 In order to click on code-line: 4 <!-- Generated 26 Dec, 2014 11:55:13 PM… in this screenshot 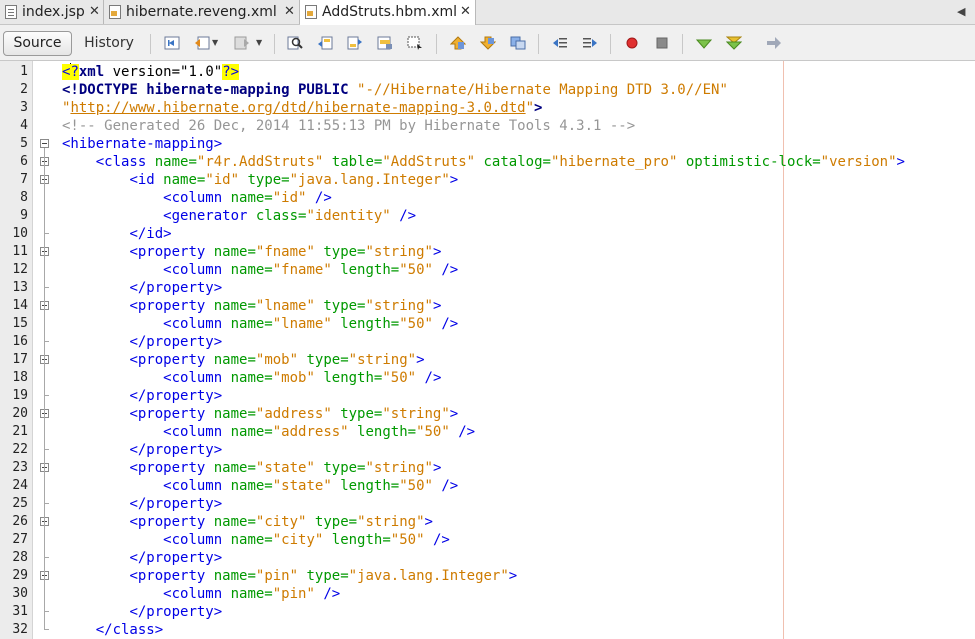, I will do `click(487, 126)`.